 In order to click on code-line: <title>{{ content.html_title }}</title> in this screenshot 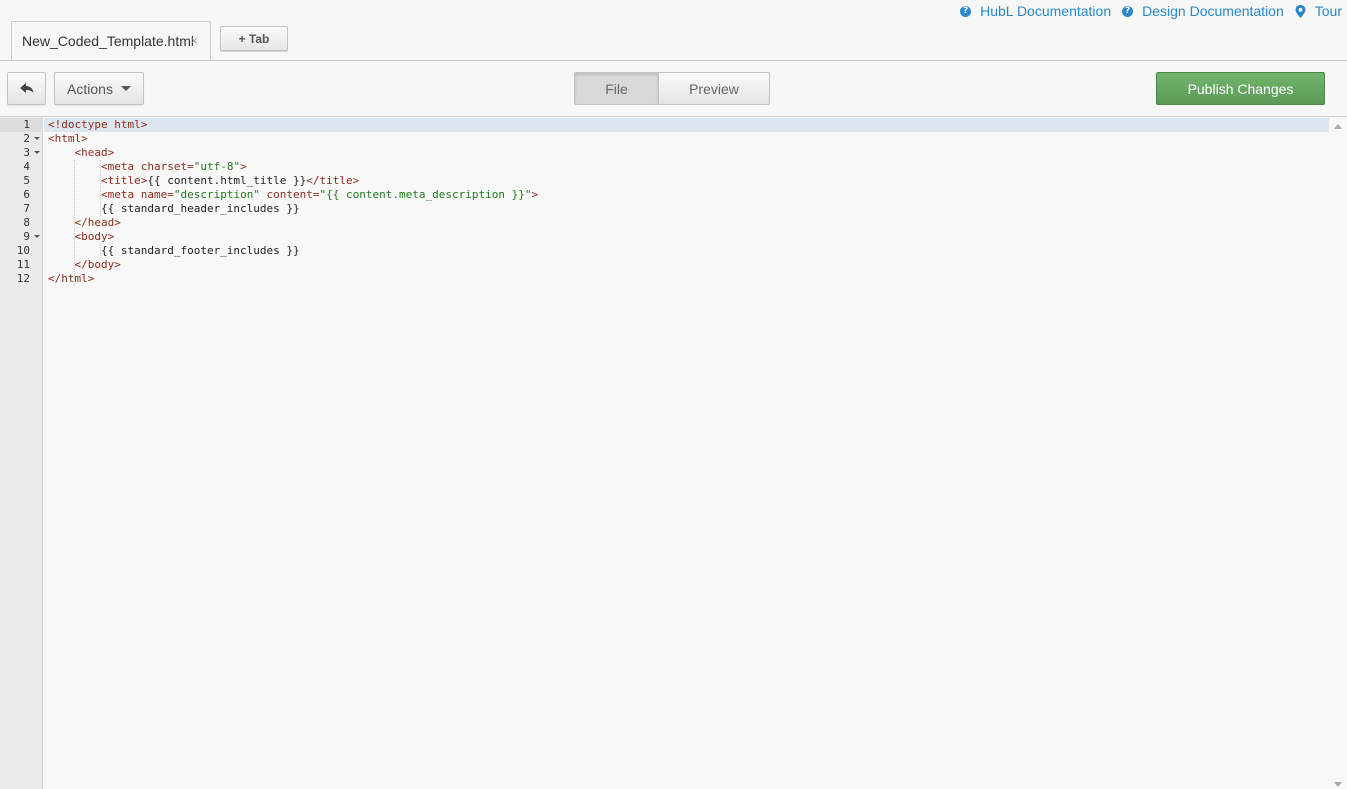, I will do `click(203, 181)`.